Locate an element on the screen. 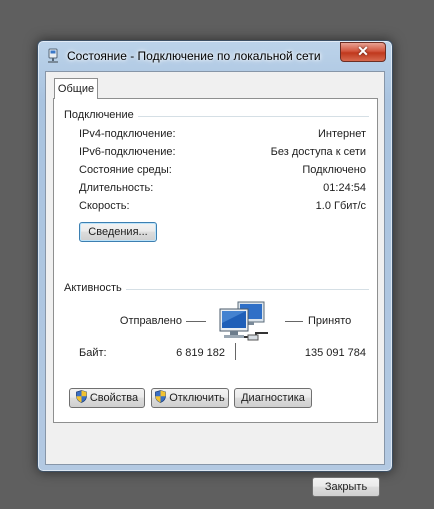 The width and height of the screenshot is (434, 509). ipv6-value: Без доступа к сети is located at coordinates (318, 152).